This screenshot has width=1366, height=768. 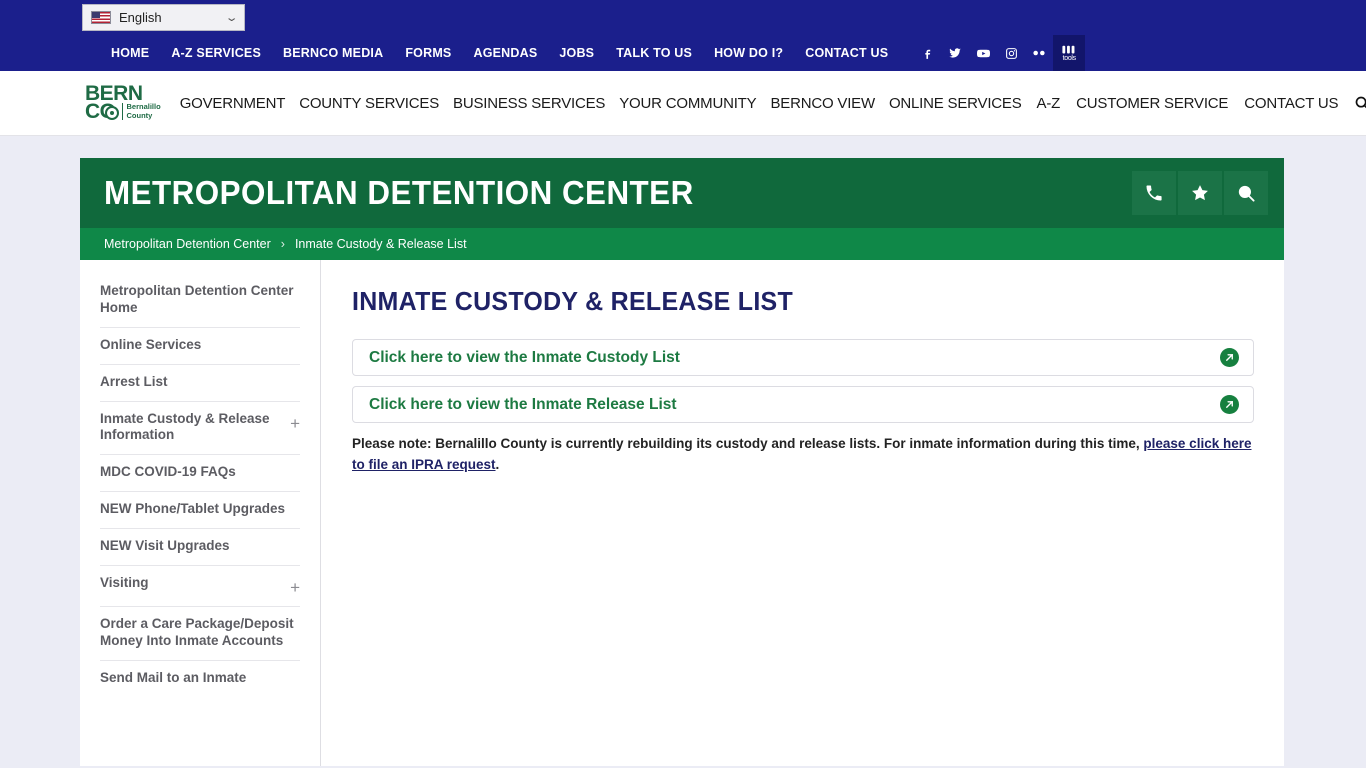 I want to click on logo-subtext: Bernalillo County, so click(x=141, y=111).